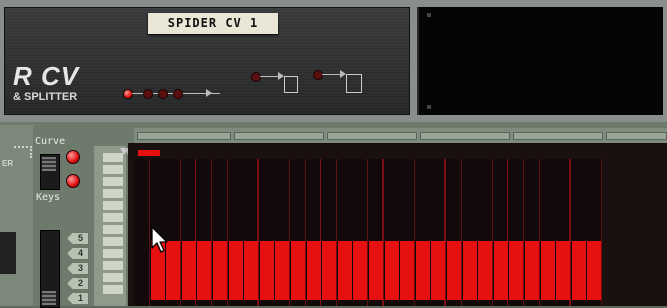  Describe the element at coordinates (50, 141) in the screenshot. I see `curve-label: Curve` at that location.